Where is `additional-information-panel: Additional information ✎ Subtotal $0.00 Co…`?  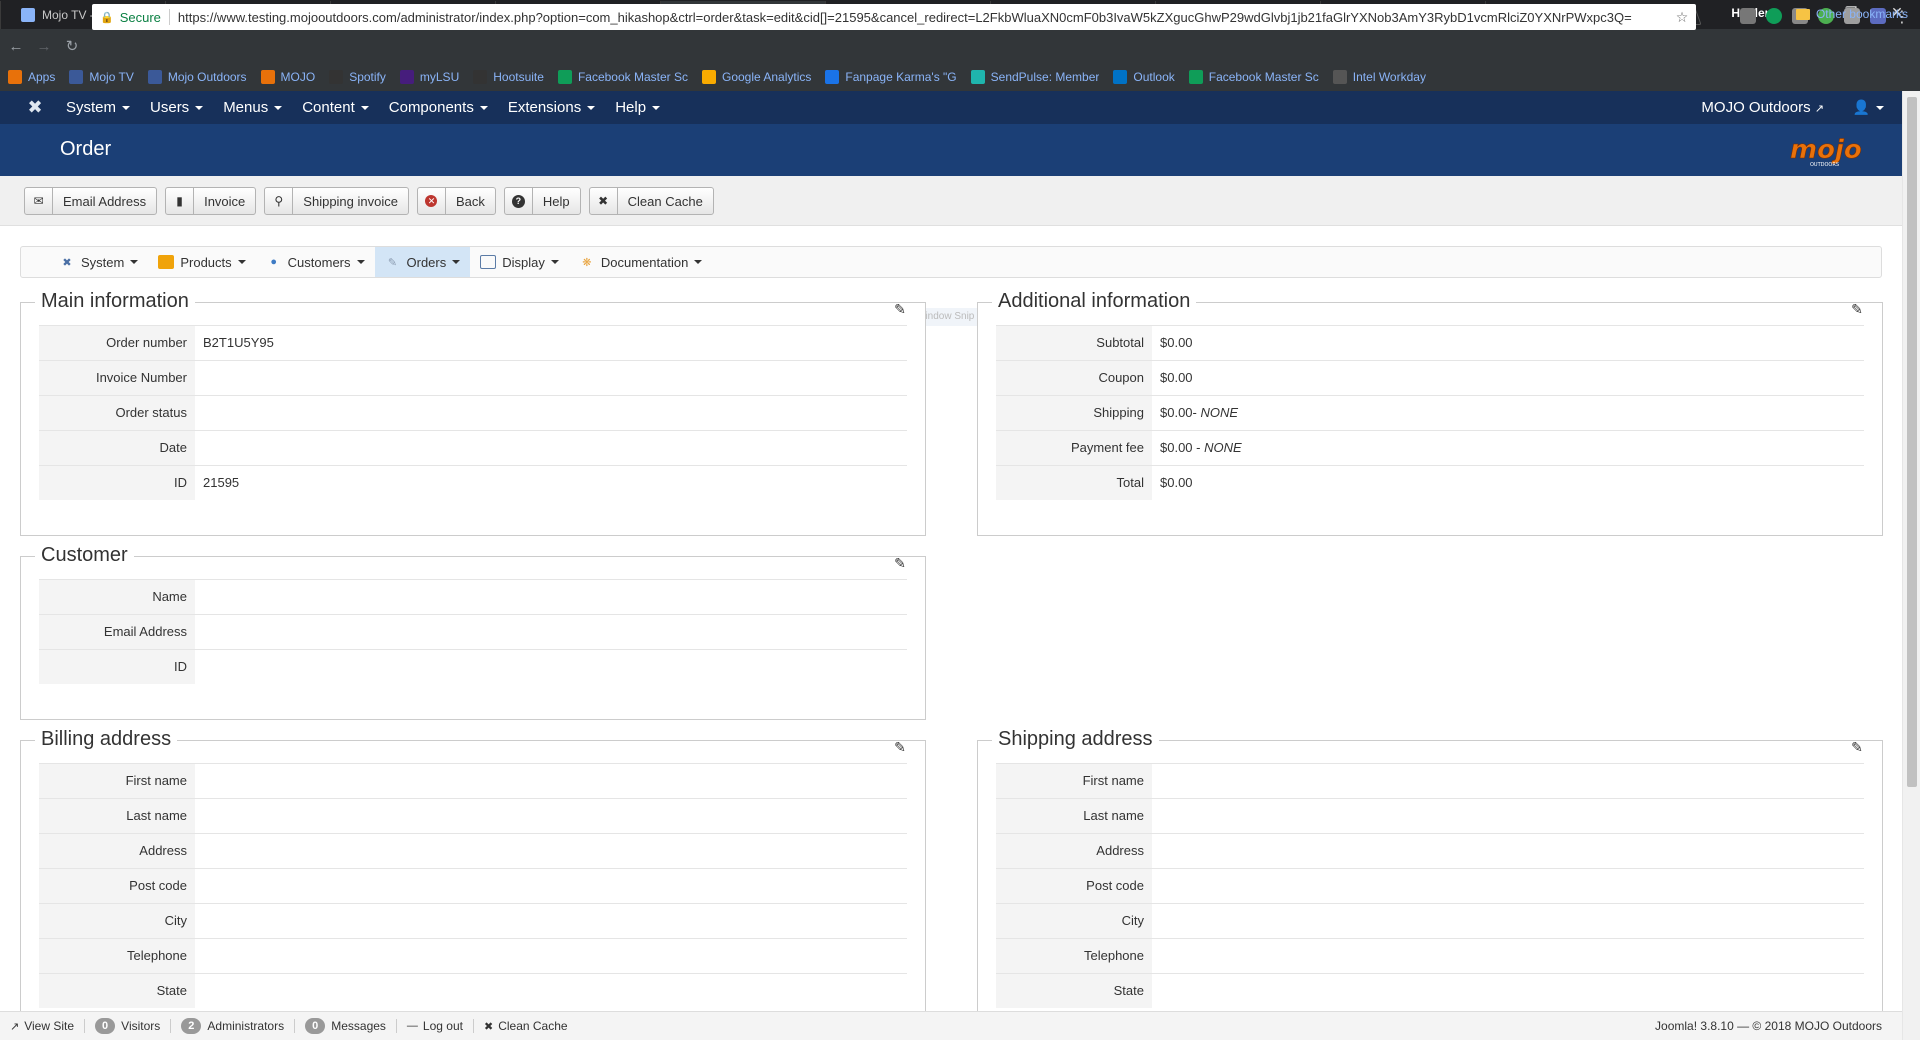 additional-information-panel: Additional information ✎ Subtotal $0.00 Co… is located at coordinates (1430, 413).